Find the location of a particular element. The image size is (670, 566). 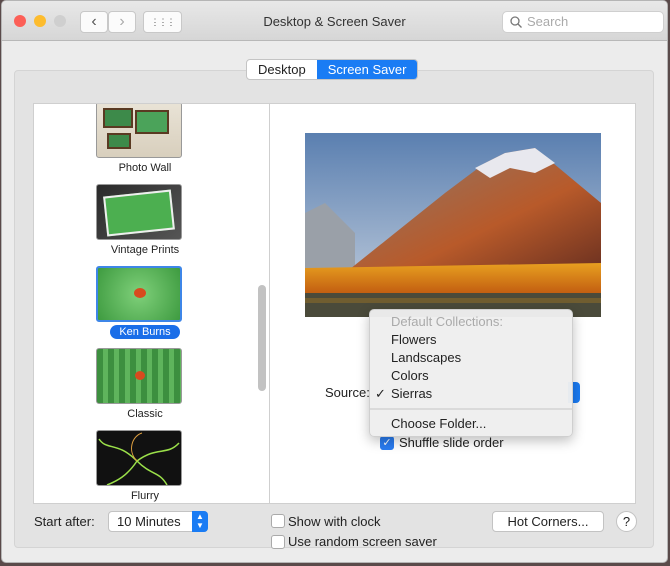

menu-header: Default Collections: is located at coordinates (447, 321).